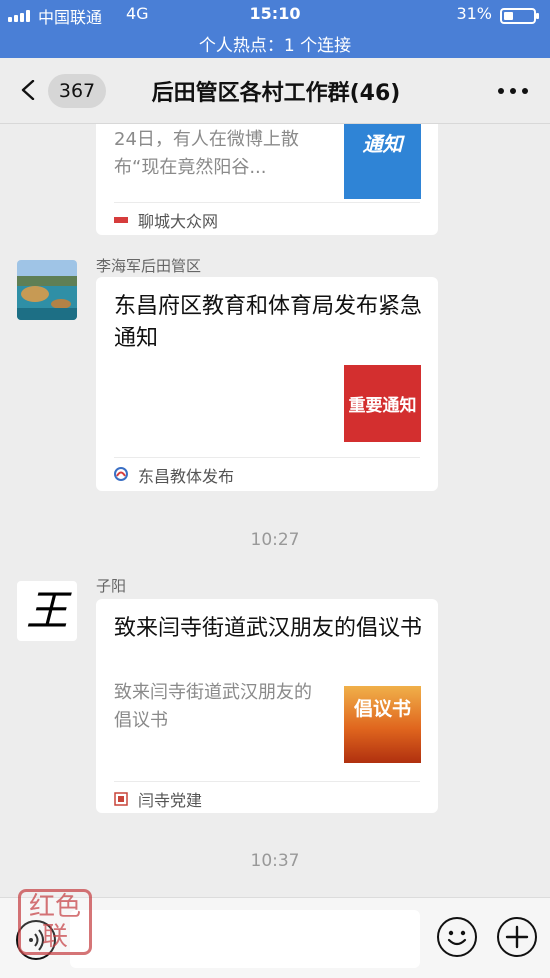 This screenshot has height=978, width=550. What do you see at coordinates (513, 91) in the screenshot?
I see `more-dots-icon` at bounding box center [513, 91].